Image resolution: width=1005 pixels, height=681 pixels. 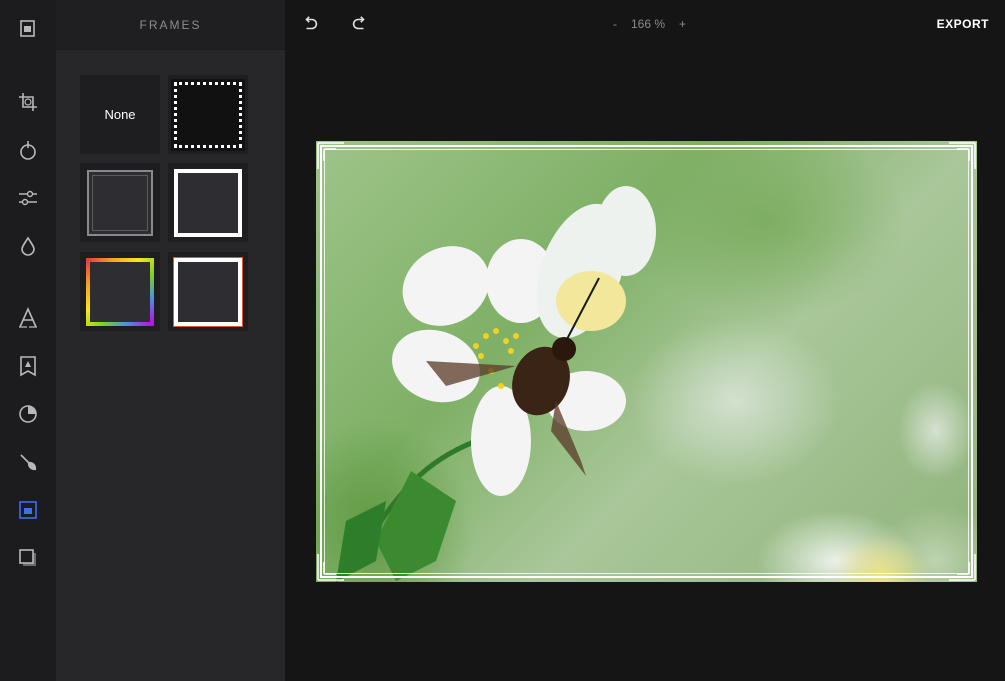 I want to click on tool-sidebar, so click(x=28, y=340).